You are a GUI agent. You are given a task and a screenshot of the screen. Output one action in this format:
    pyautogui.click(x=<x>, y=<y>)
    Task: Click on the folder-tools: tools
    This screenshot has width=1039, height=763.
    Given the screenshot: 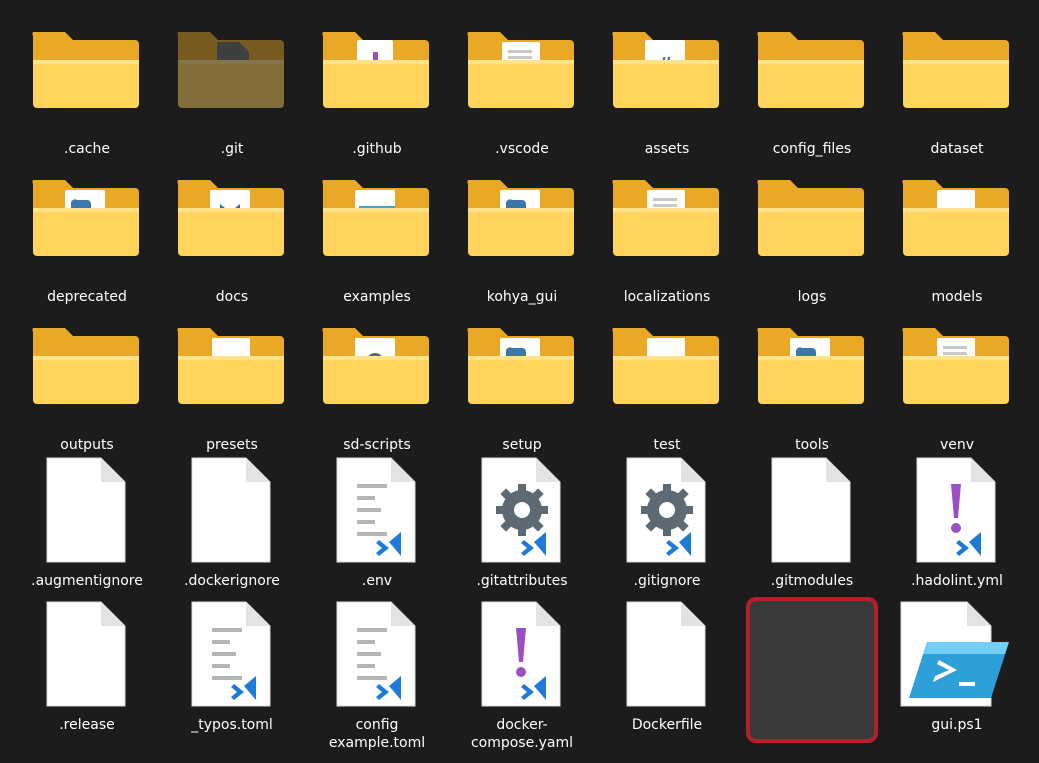 What is the action you would take?
    pyautogui.click(x=812, y=392)
    